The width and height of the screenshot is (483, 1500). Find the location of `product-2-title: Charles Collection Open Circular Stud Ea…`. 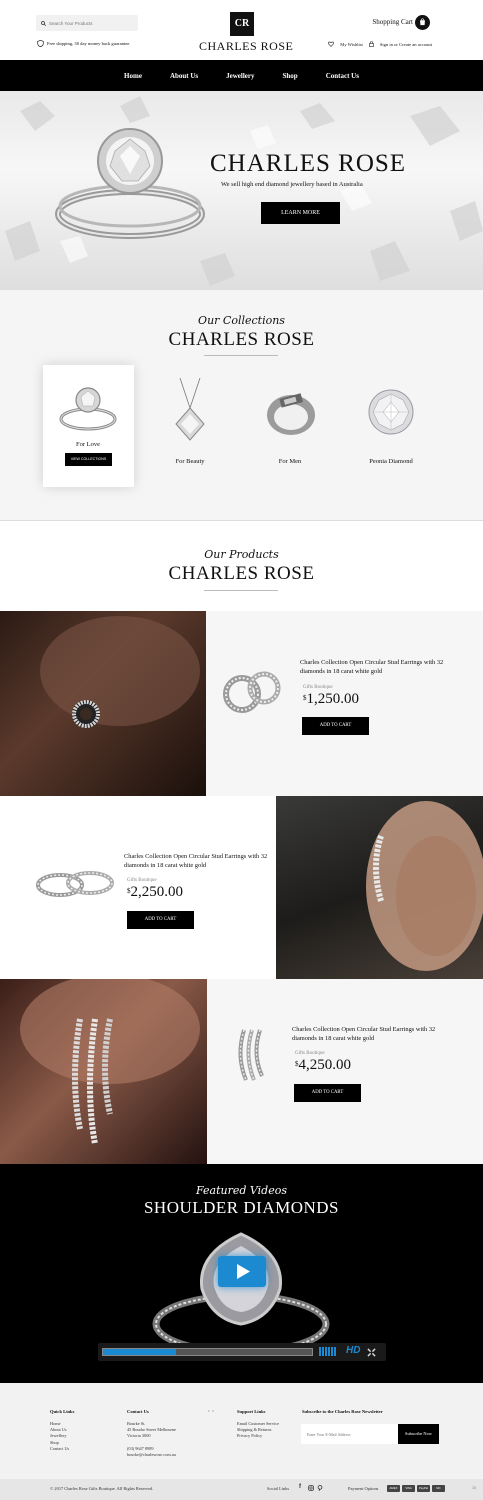

product-2-title: Charles Collection Open Circular Stud Ea… is located at coordinates (199, 861).